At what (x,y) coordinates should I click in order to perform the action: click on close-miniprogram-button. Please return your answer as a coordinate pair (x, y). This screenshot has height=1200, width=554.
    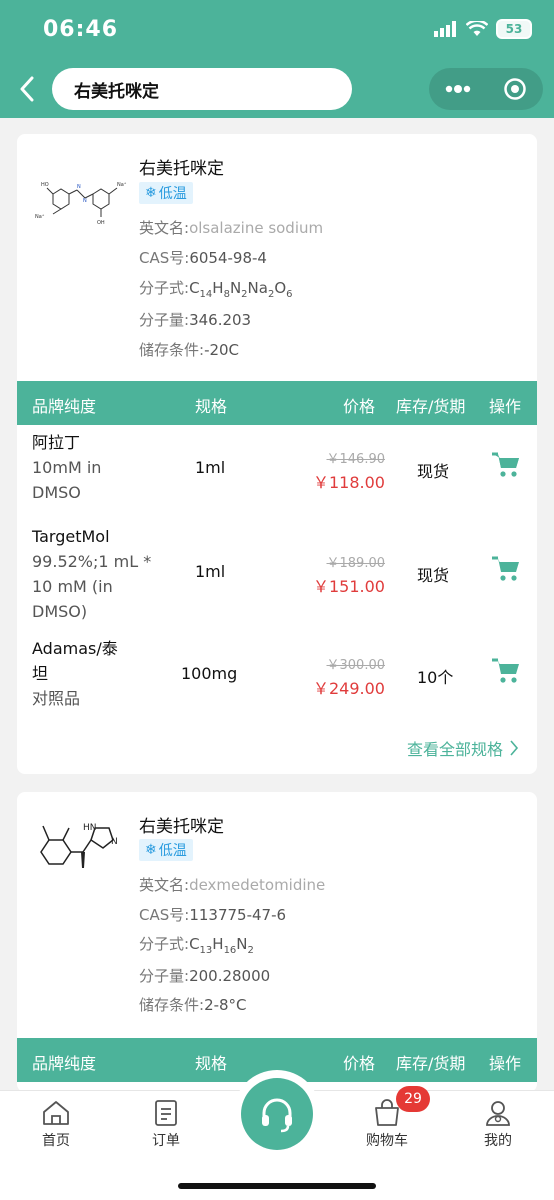
    Looking at the image, I should click on (514, 89).